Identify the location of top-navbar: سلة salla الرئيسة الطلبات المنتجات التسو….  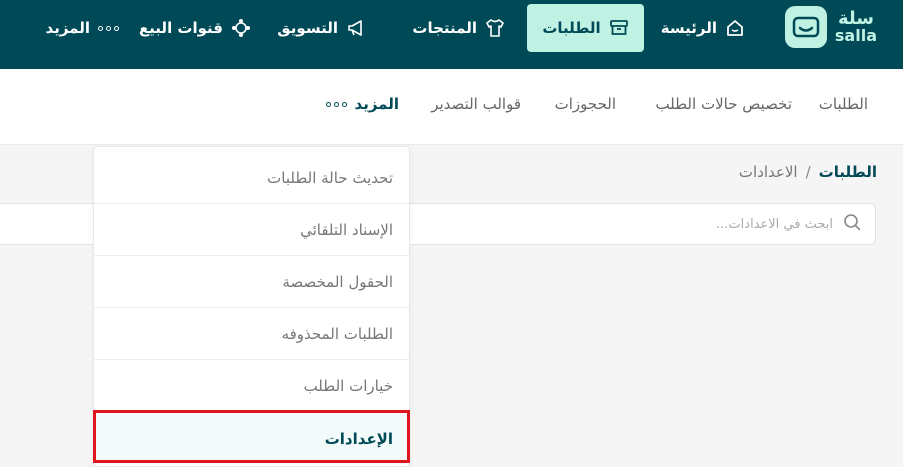
(451, 34).